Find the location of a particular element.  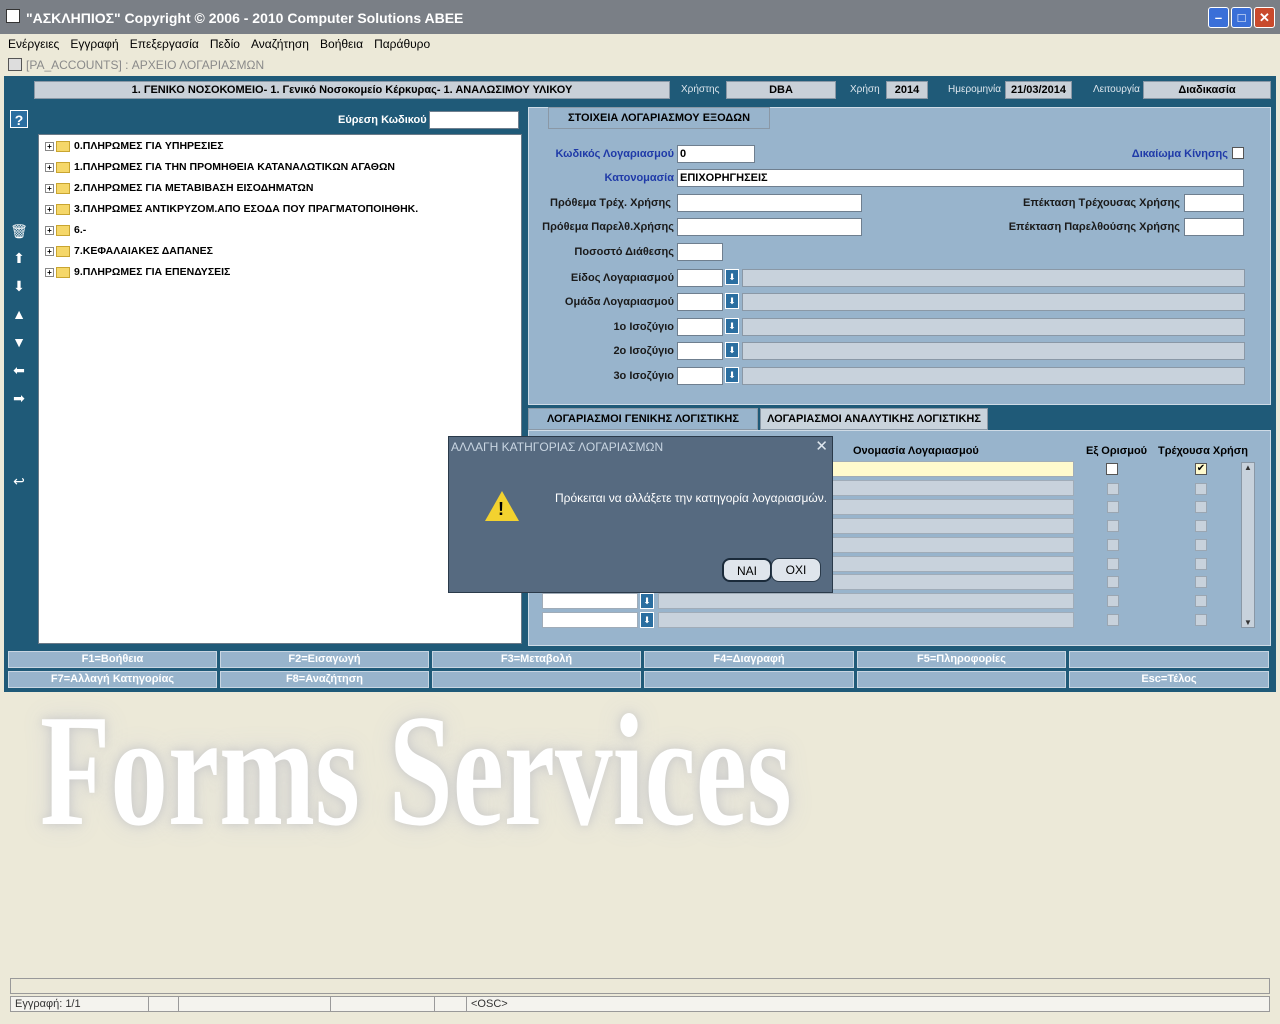

menu-search: Αναζήτηση is located at coordinates (280, 44).